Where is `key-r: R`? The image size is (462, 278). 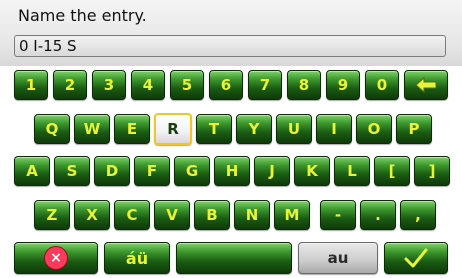
key-r: R is located at coordinates (173, 129).